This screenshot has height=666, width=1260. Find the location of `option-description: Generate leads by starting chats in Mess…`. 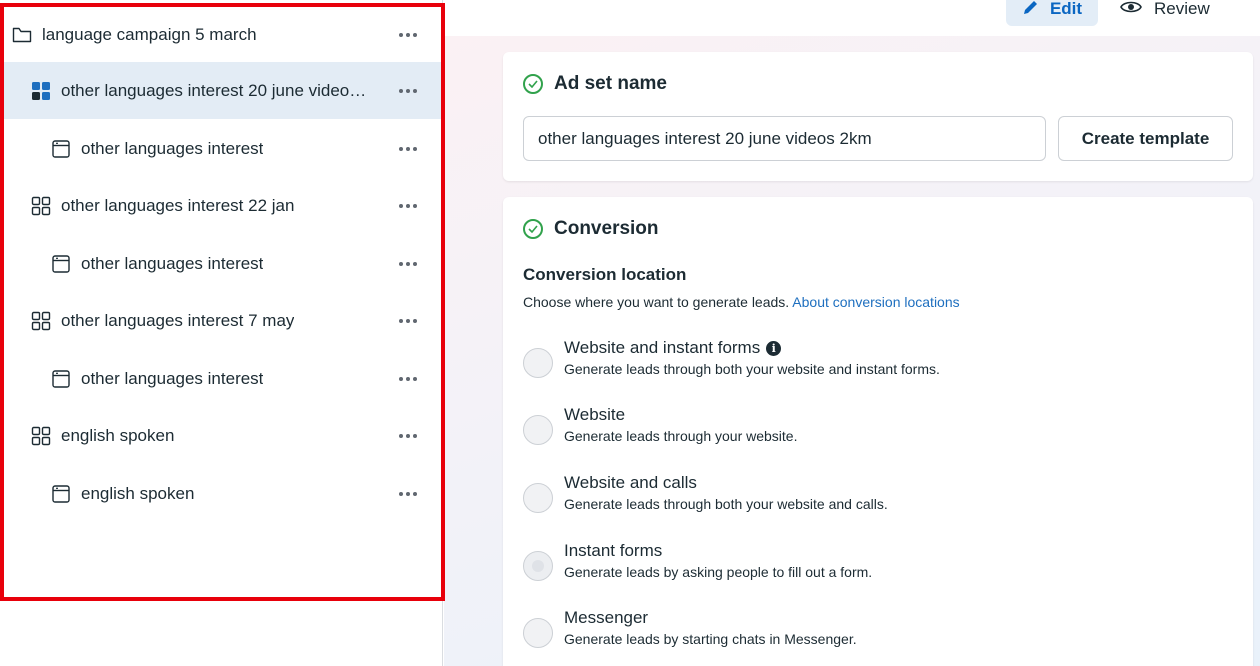

option-description: Generate leads by starting chats in Mess… is located at coordinates (710, 639).